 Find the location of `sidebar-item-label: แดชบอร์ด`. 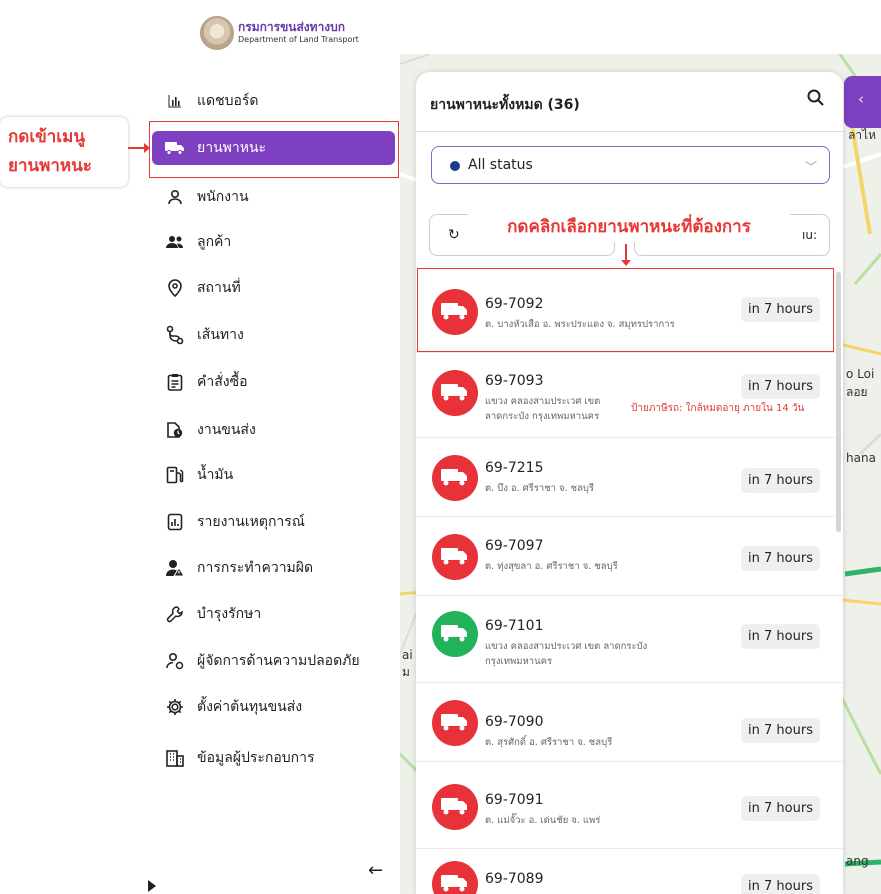

sidebar-item-label: แดชบอร์ด is located at coordinates (228, 101).